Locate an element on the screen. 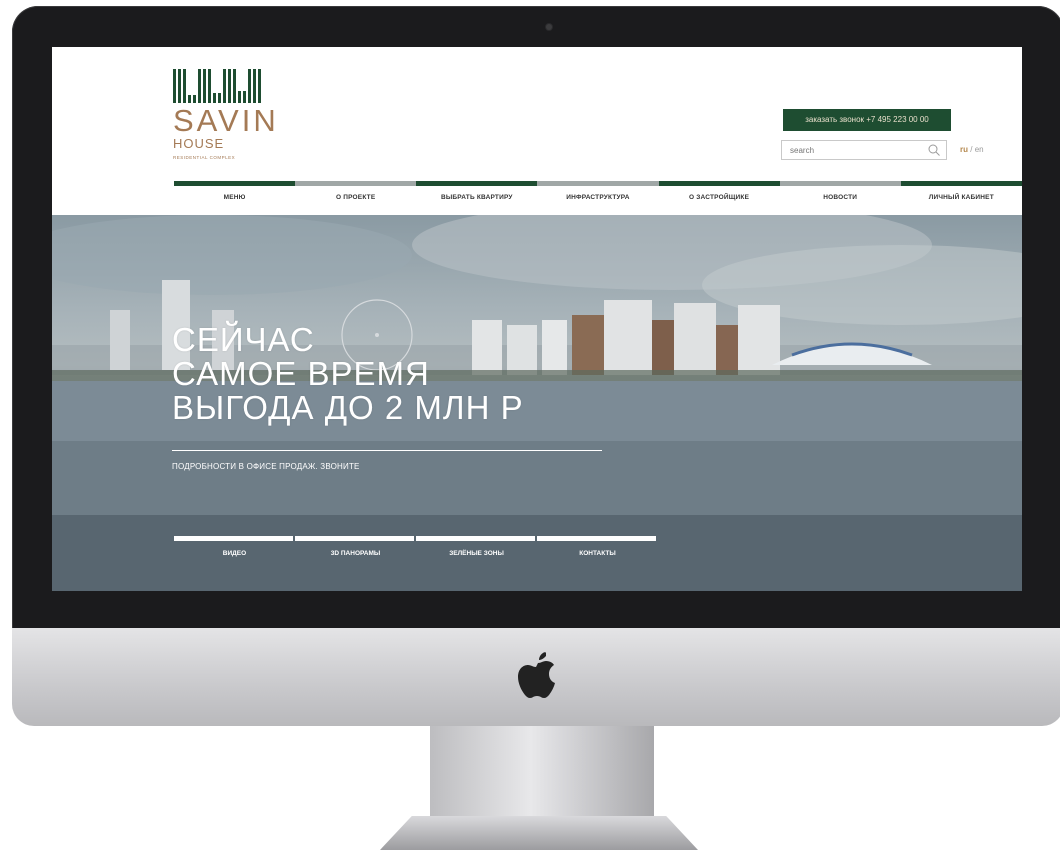  camera-icon is located at coordinates (549, 27).